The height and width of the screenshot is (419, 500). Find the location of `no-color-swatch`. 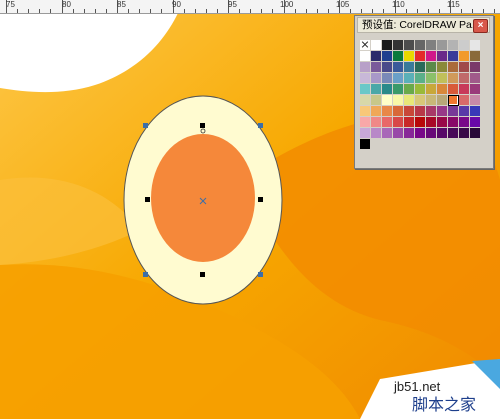

no-color-swatch is located at coordinates (365, 45).